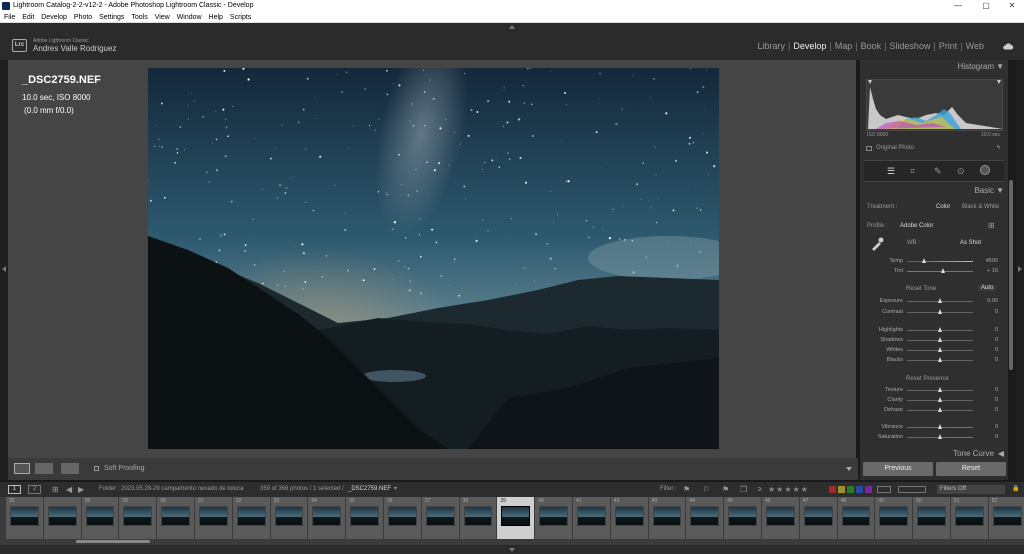 Image resolution: width=1024 pixels, height=554 pixels. I want to click on filmstrip-thumbnail: 44, so click(705, 518).